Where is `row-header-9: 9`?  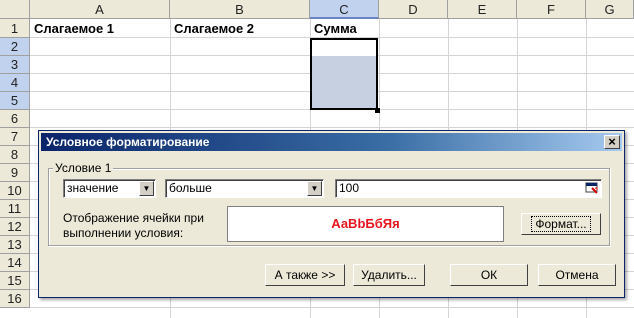 row-header-9: 9 is located at coordinates (15, 173).